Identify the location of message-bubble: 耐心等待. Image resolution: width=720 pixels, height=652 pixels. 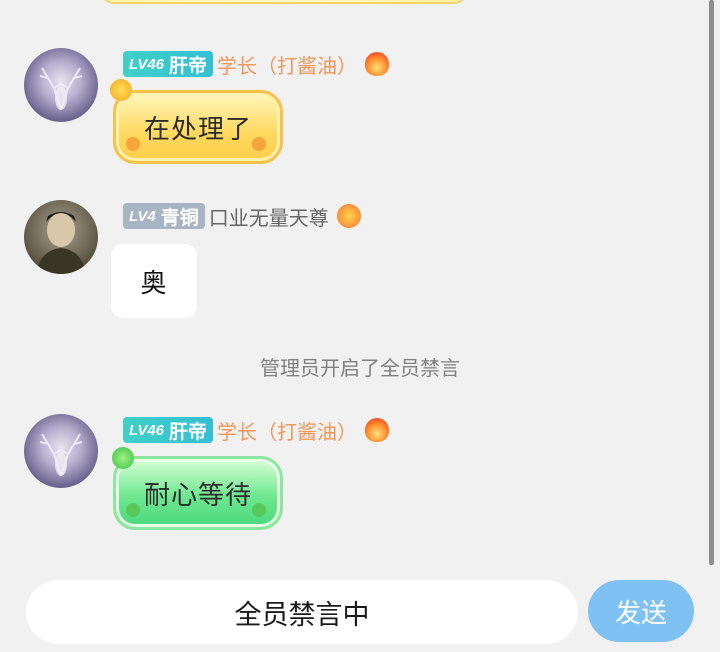
(197, 488).